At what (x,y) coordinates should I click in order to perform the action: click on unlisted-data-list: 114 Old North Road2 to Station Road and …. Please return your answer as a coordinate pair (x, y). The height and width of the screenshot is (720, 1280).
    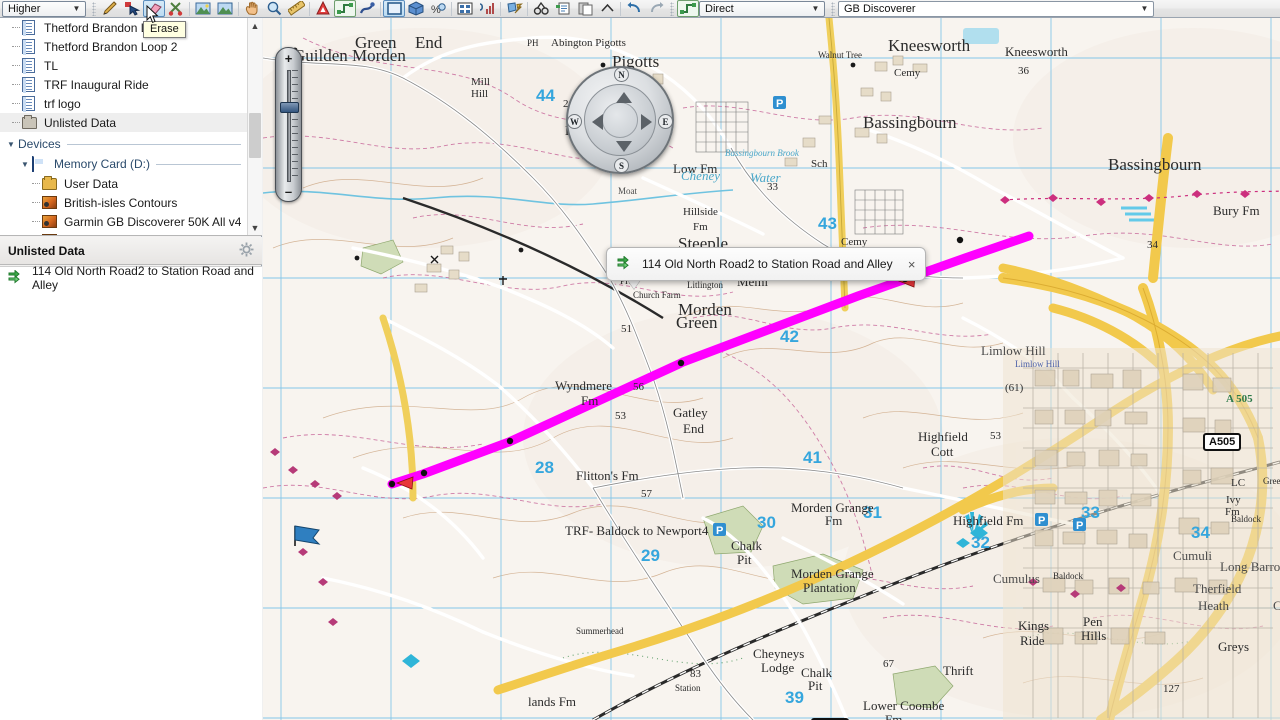
    Looking at the image, I should click on (131, 492).